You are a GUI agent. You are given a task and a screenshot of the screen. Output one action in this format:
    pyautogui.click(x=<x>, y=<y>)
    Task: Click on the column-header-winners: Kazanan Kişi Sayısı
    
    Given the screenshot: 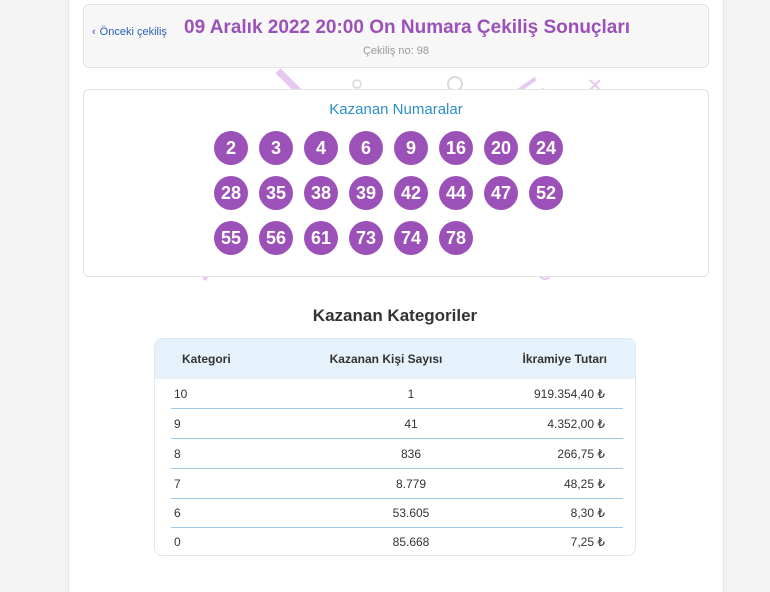 What is the action you would take?
    pyautogui.click(x=386, y=359)
    